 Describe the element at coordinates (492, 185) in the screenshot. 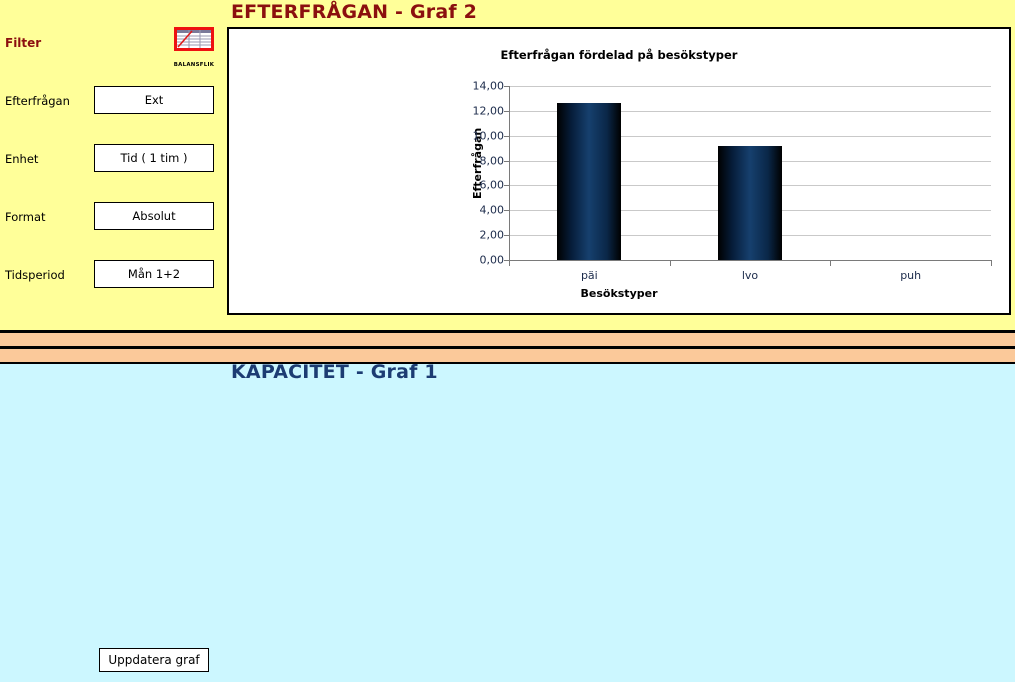

I see `y-axis-tick-label: 6,00` at that location.